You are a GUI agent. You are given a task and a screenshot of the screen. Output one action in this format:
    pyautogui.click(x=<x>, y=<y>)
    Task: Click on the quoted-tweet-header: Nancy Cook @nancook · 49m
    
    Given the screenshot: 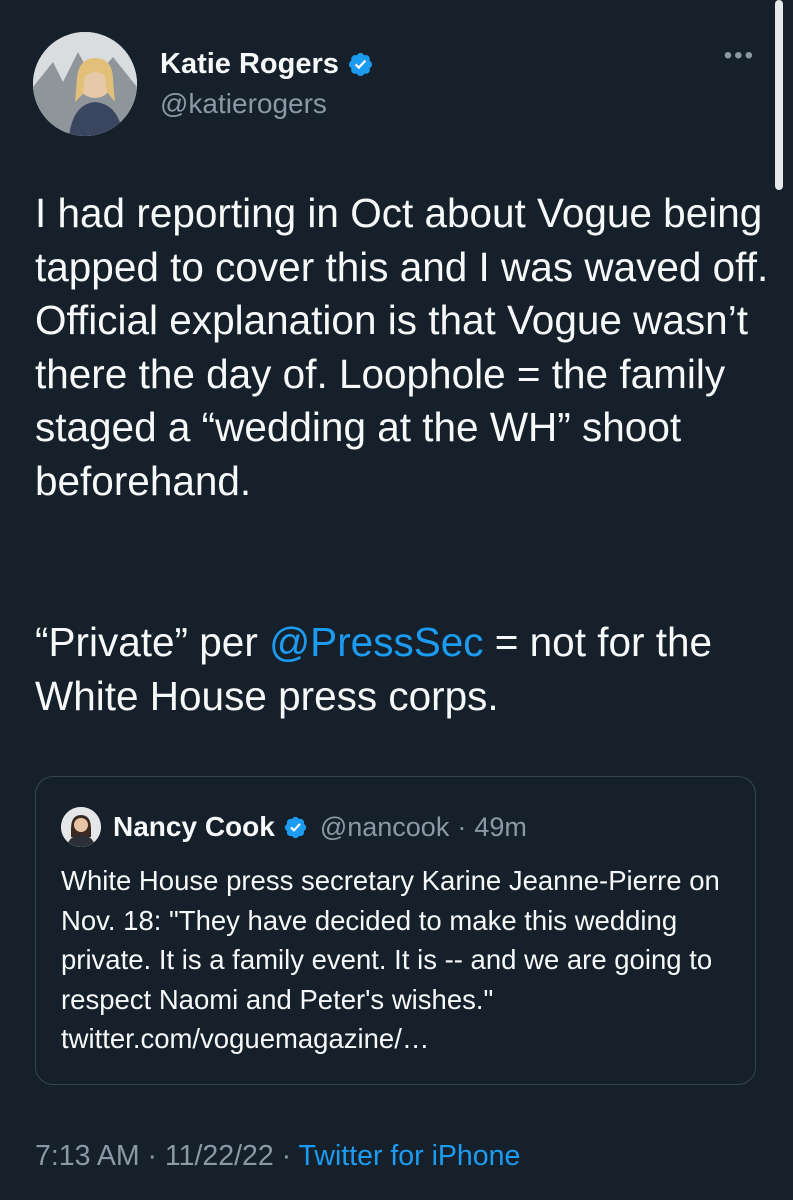 What is the action you would take?
    pyautogui.click(x=294, y=827)
    